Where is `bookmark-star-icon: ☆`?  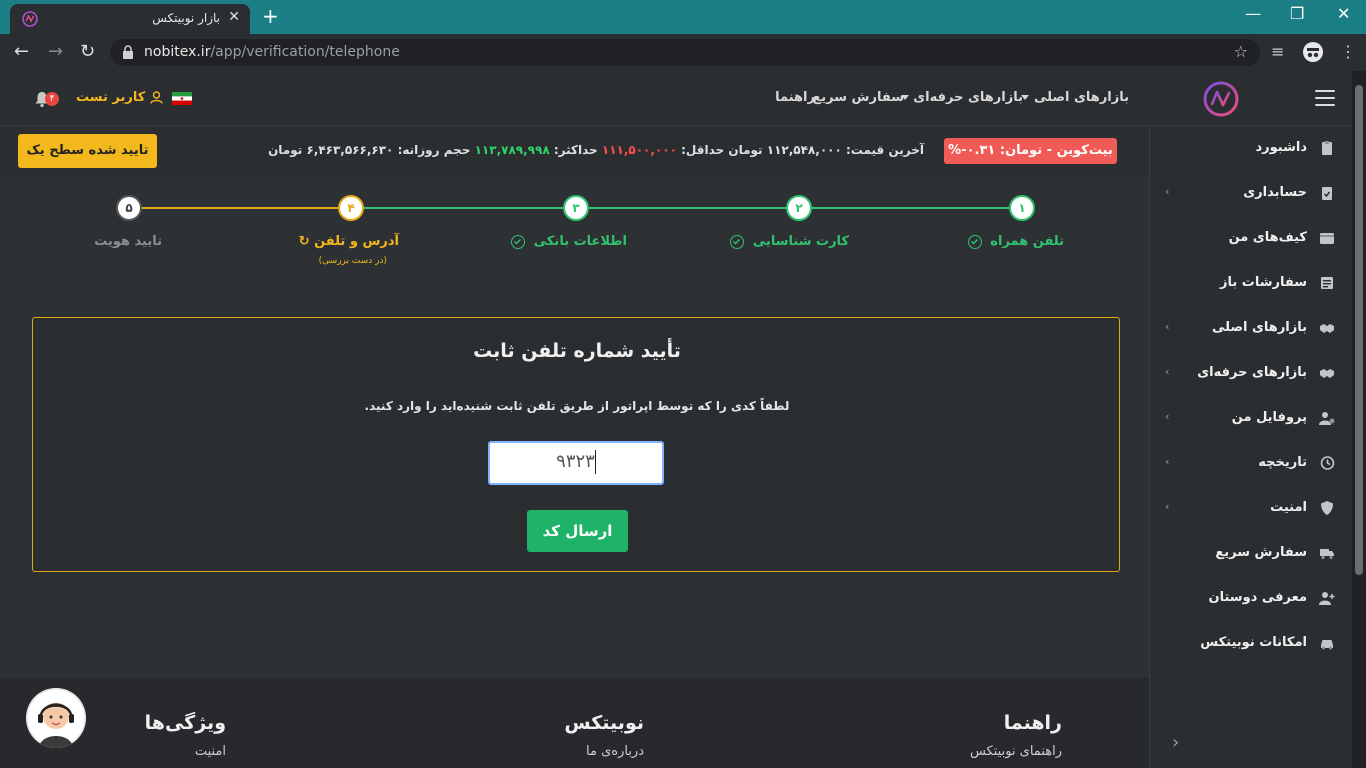
bookmark-star-icon: ☆ is located at coordinates (1241, 51).